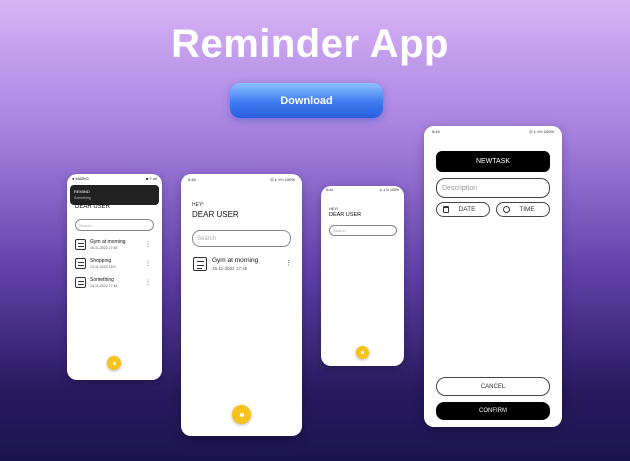  What do you see at coordinates (310, 44) in the screenshot?
I see `page-title: Reminder App` at bounding box center [310, 44].